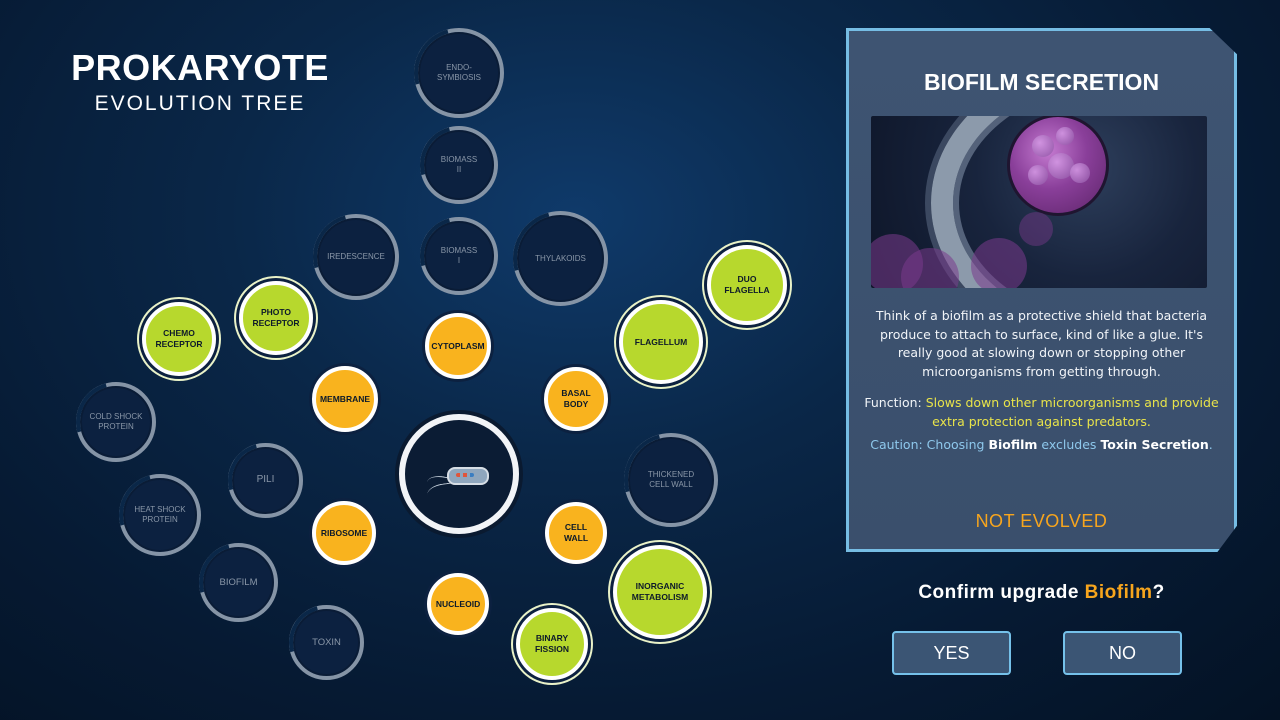  I want to click on node-biofilm: BIOFILM, so click(238, 582).